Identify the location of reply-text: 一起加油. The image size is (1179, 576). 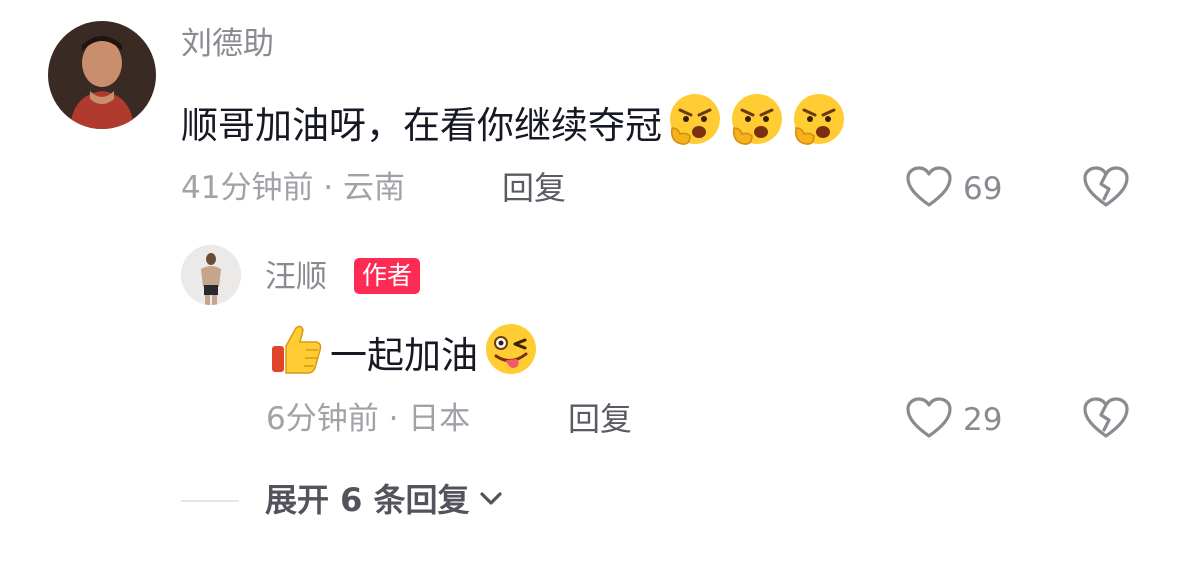
(404, 355).